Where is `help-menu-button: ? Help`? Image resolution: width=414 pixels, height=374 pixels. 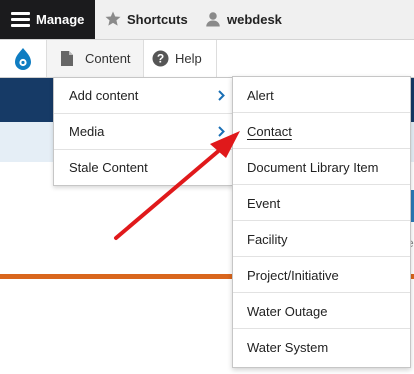
help-menu-button: ? Help is located at coordinates (180, 58).